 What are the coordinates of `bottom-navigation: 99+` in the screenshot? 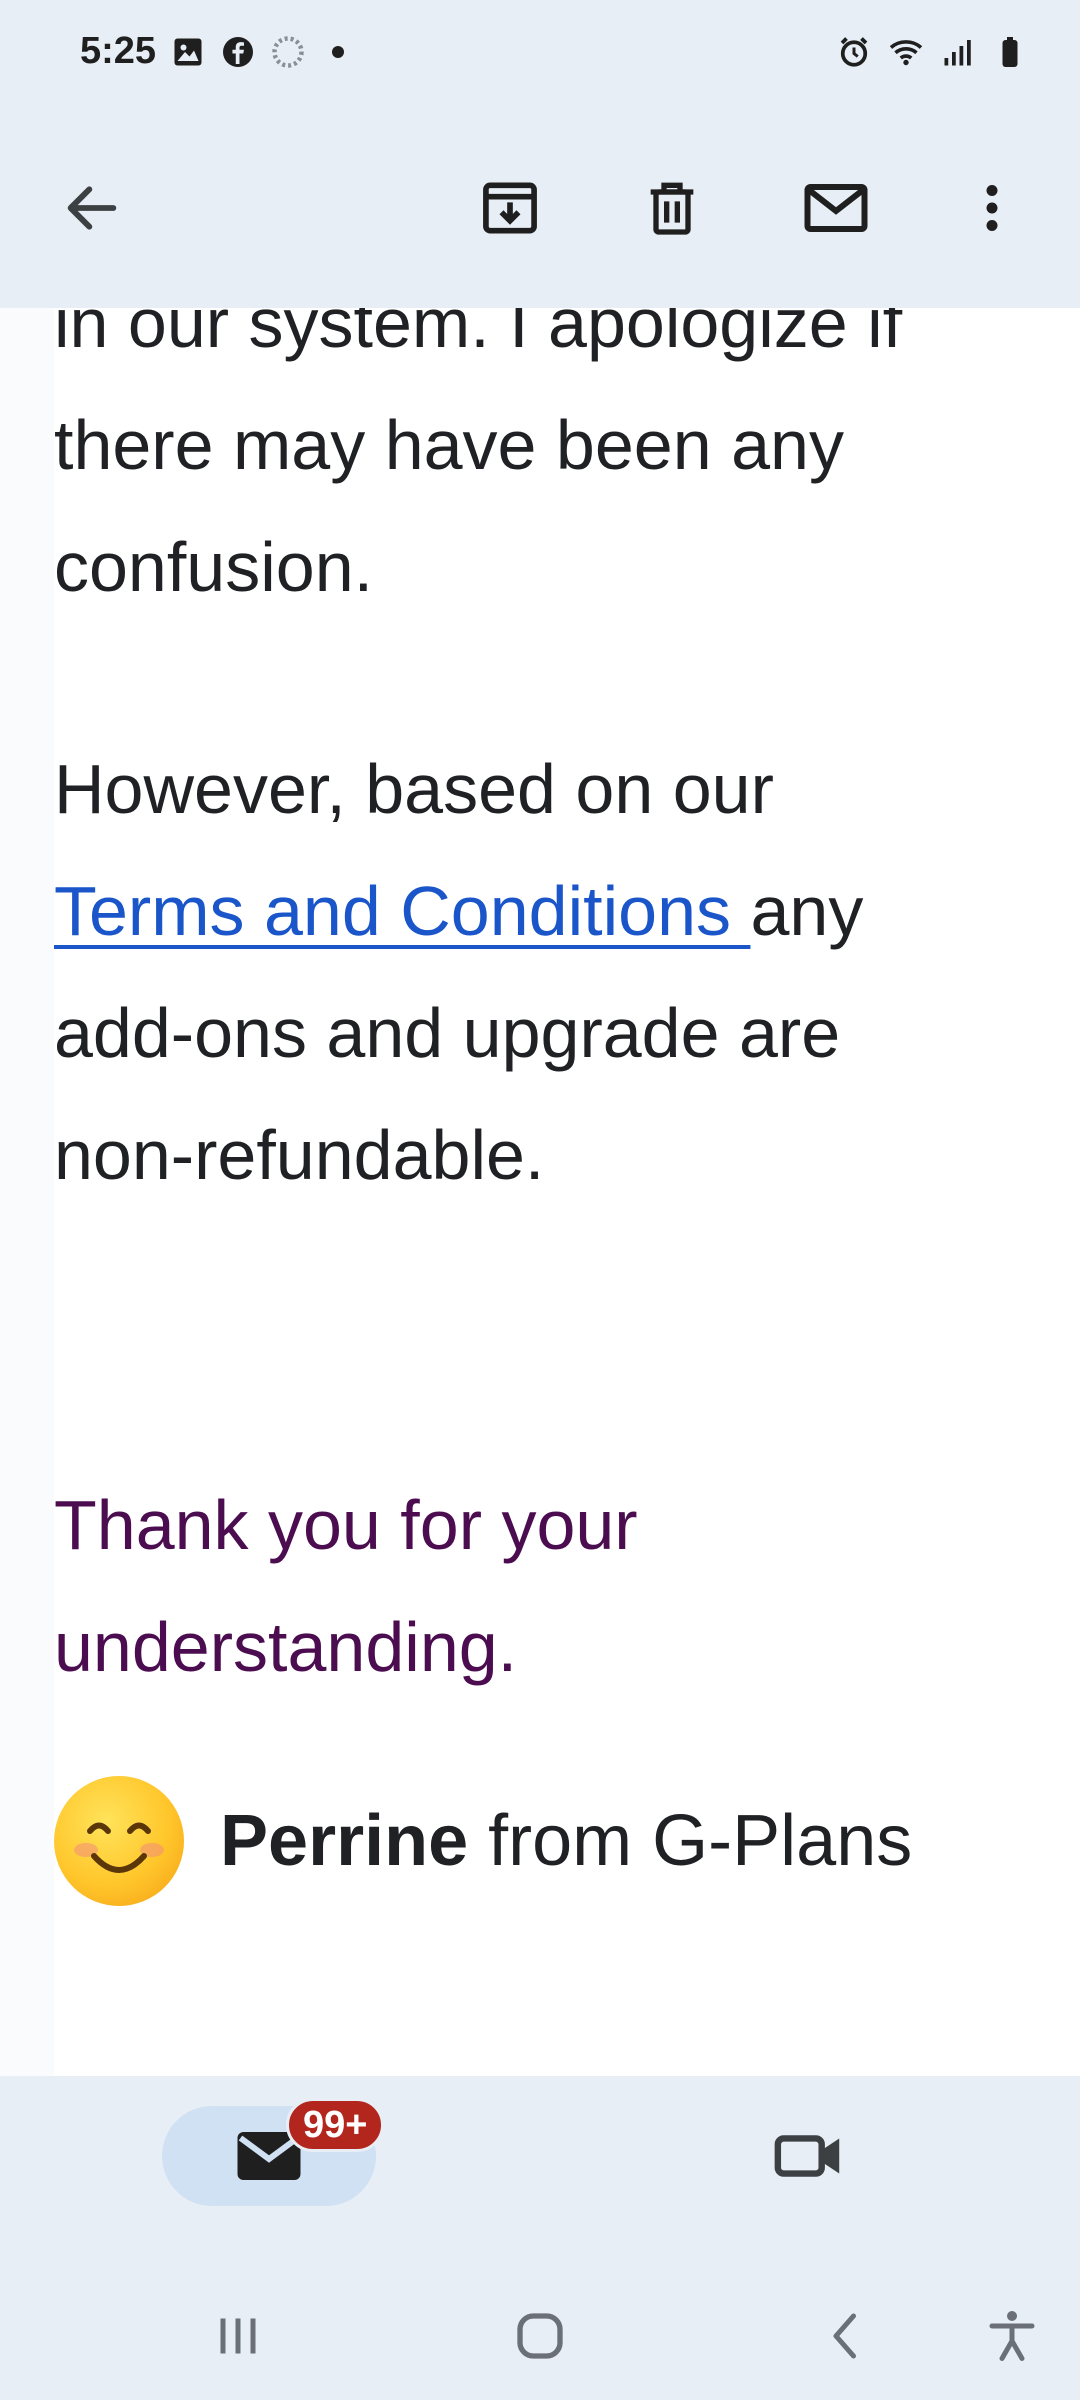 It's located at (540, 2238).